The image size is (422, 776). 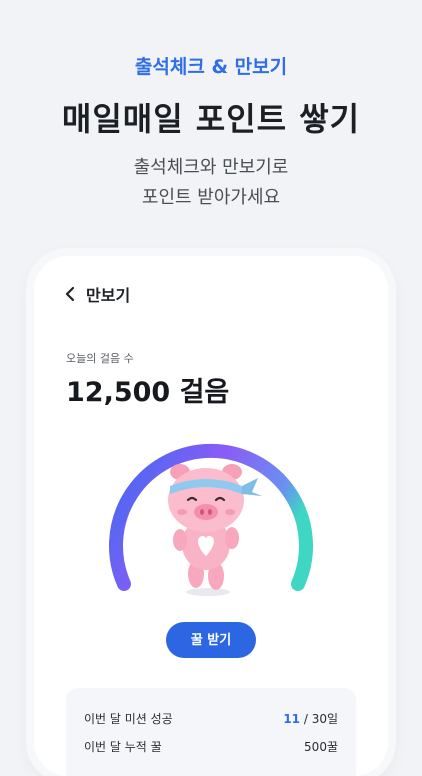 I want to click on stat-value-highlight: 11, so click(x=292, y=719).